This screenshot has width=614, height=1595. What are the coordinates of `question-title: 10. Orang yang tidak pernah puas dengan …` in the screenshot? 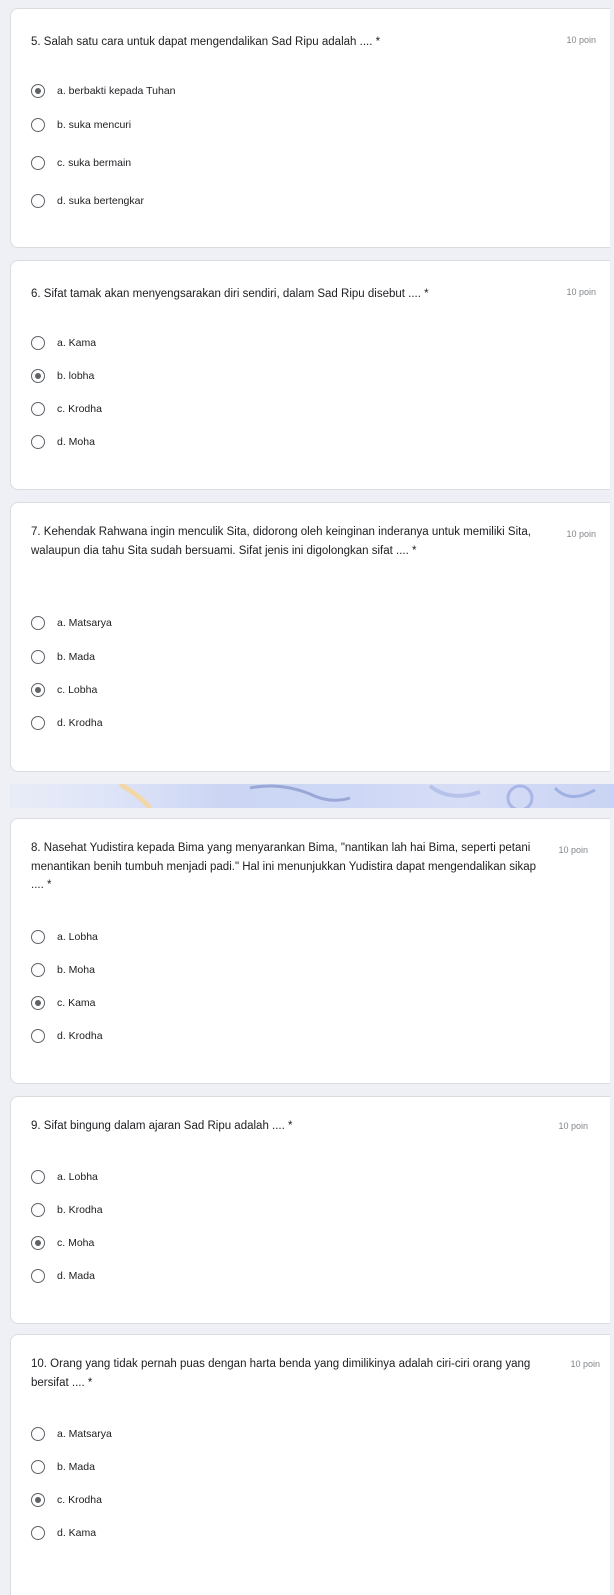 It's located at (281, 1373).